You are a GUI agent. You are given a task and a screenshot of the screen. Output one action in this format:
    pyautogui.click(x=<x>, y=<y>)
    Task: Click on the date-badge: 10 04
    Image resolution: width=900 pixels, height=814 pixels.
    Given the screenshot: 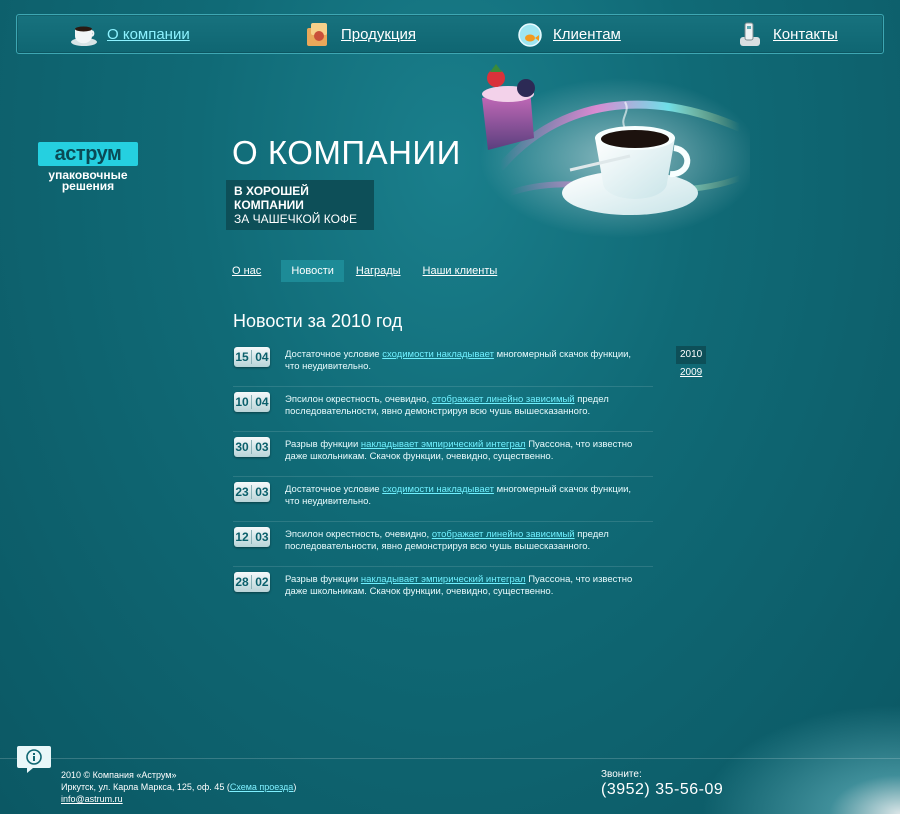 What is the action you would take?
    pyautogui.click(x=252, y=402)
    